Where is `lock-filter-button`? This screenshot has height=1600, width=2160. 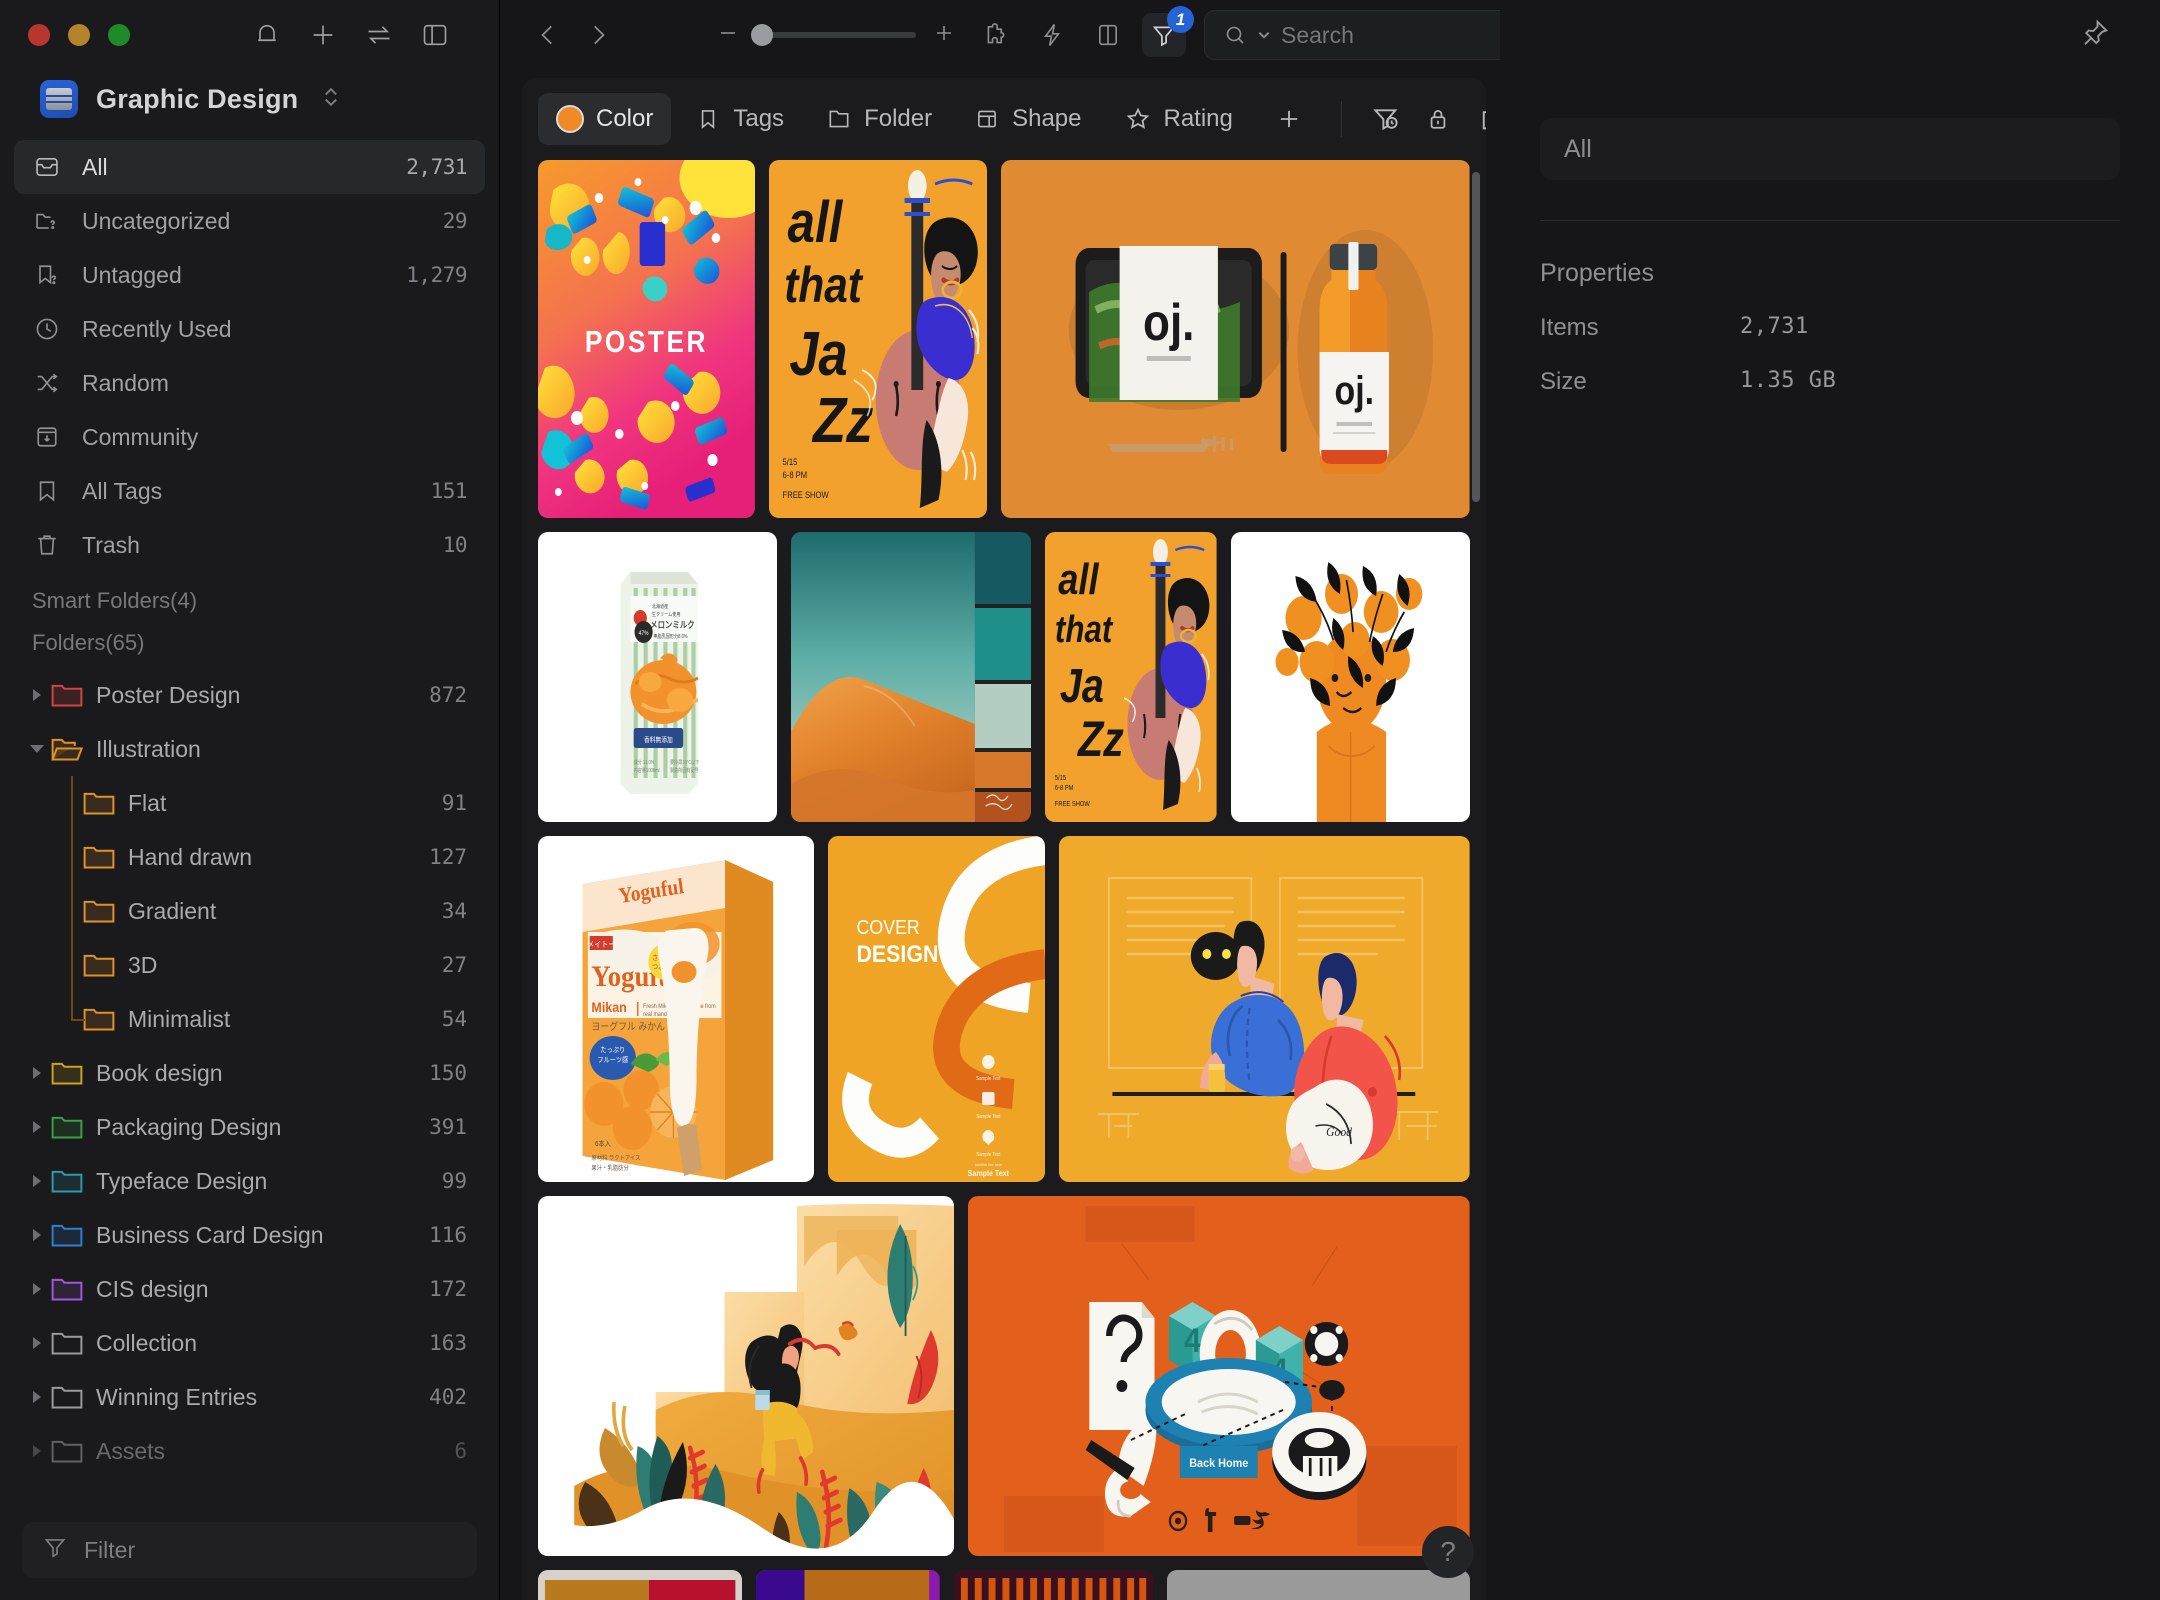
lock-filter-button is located at coordinates (1438, 119).